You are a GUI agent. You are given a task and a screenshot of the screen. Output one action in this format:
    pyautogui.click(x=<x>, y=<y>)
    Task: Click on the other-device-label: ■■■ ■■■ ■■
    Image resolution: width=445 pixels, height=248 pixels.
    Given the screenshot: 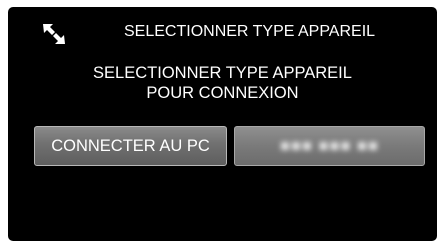 What is the action you would take?
    pyautogui.click(x=329, y=145)
    